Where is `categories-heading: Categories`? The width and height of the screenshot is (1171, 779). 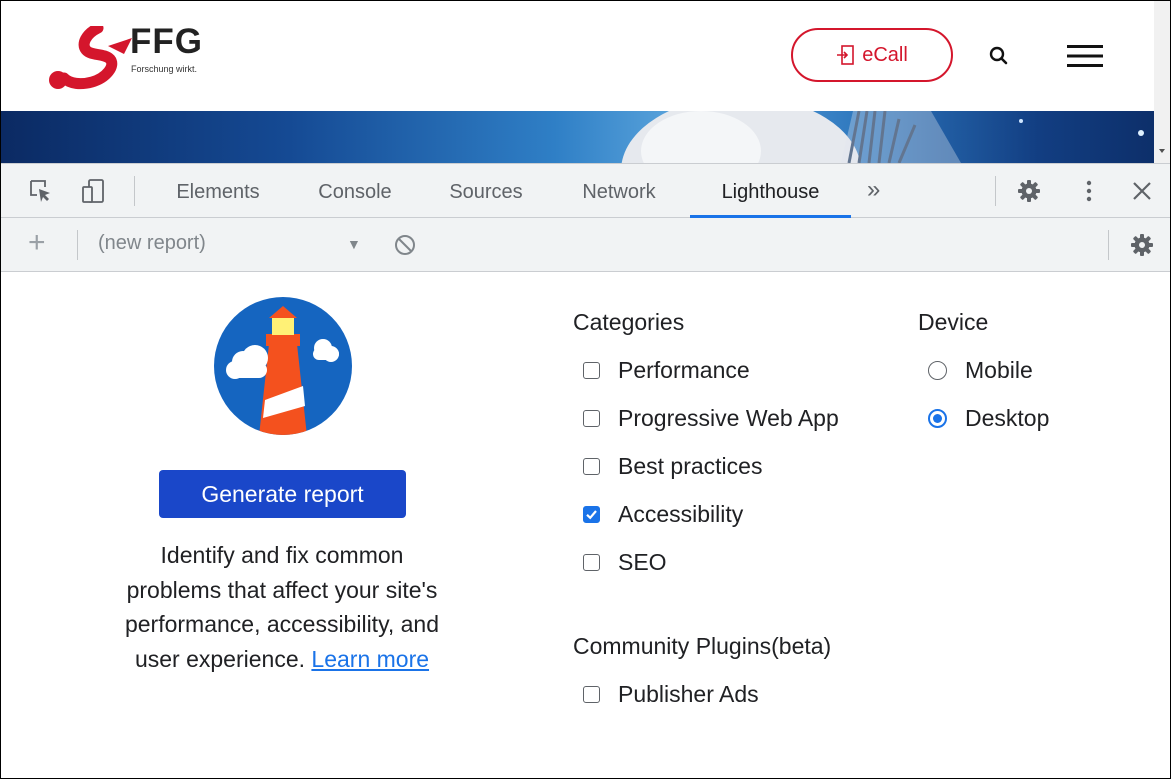
categories-heading: Categories is located at coordinates (629, 322).